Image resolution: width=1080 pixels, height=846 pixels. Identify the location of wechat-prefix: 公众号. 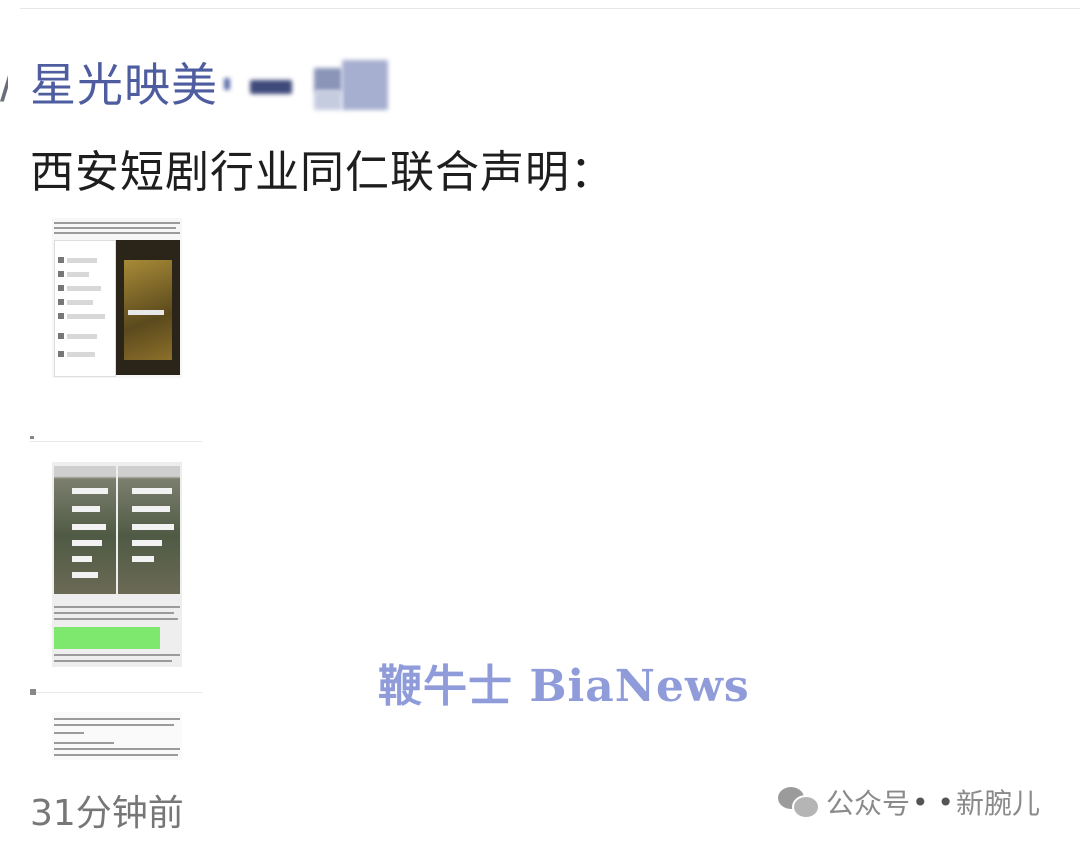
(868, 803).